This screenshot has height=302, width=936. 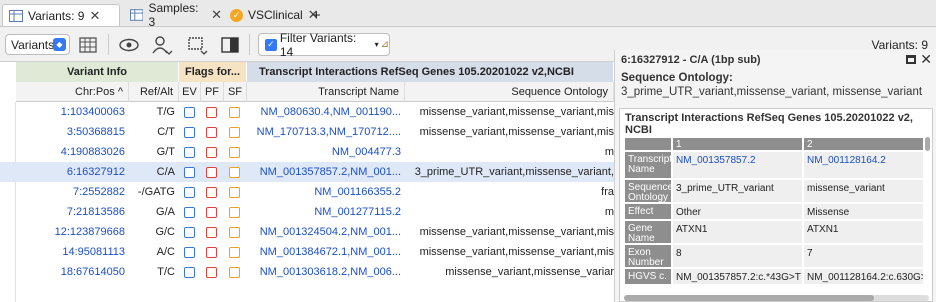 What do you see at coordinates (154, 92) in the screenshot?
I see `col-ref-alt: Ref/Alt` at bounding box center [154, 92].